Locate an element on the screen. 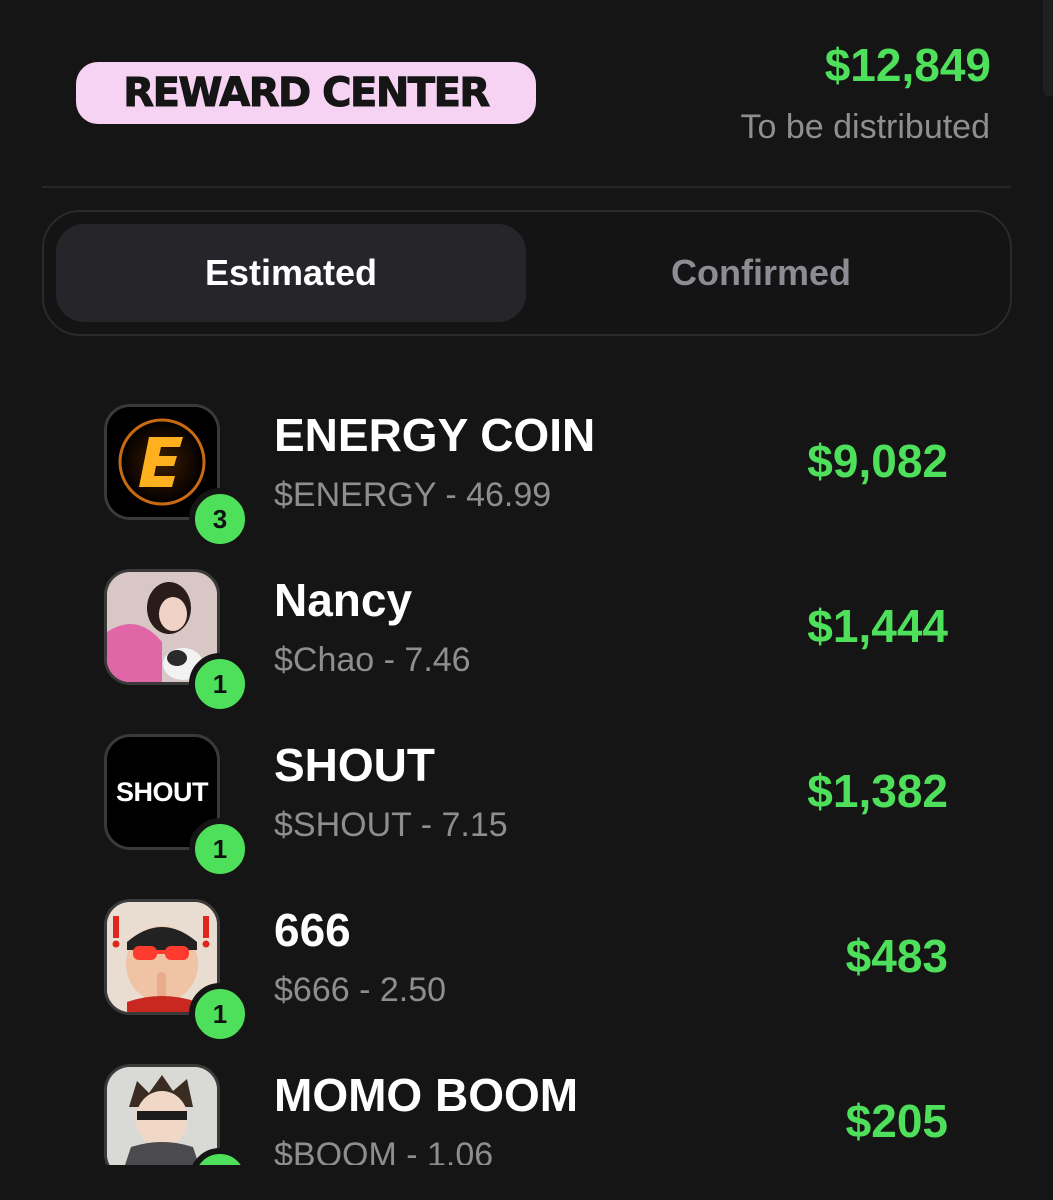 Image resolution: width=1053 pixels, height=1200 pixels. page-title: REWARD CENTER is located at coordinates (307, 93).